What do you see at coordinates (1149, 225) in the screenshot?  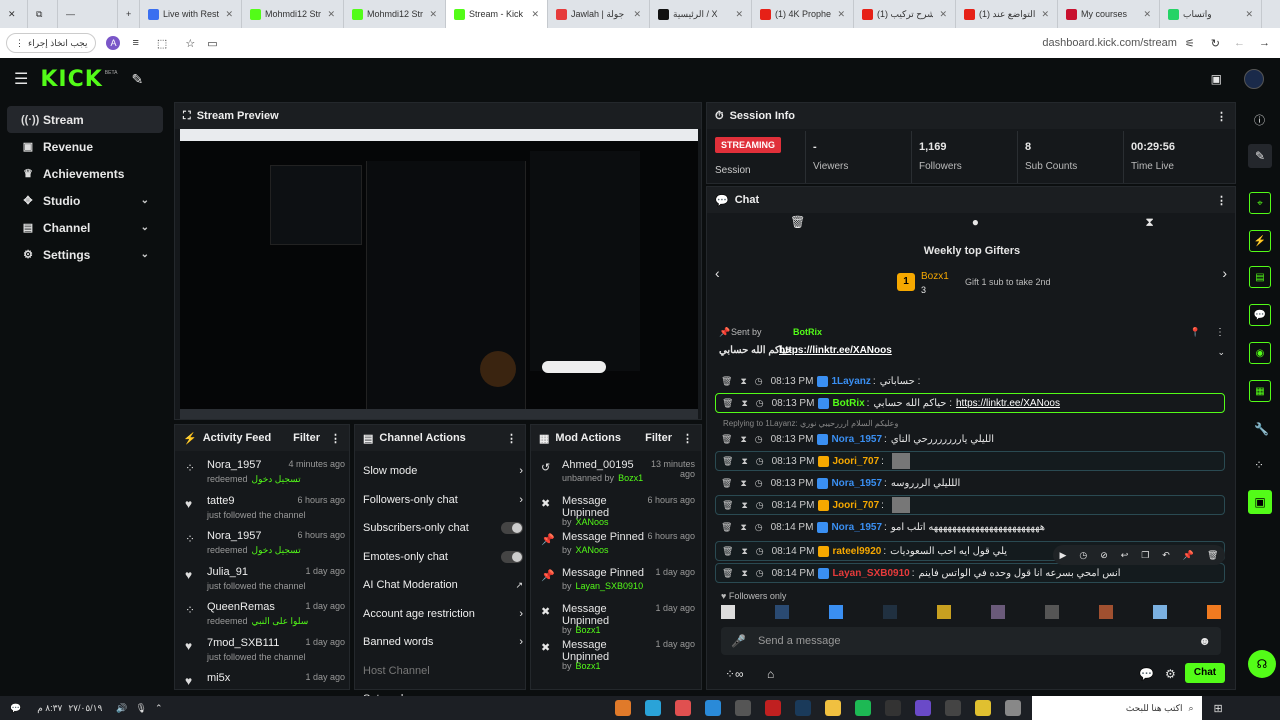 I see `timer-tab-icon: ⧗` at bounding box center [1149, 225].